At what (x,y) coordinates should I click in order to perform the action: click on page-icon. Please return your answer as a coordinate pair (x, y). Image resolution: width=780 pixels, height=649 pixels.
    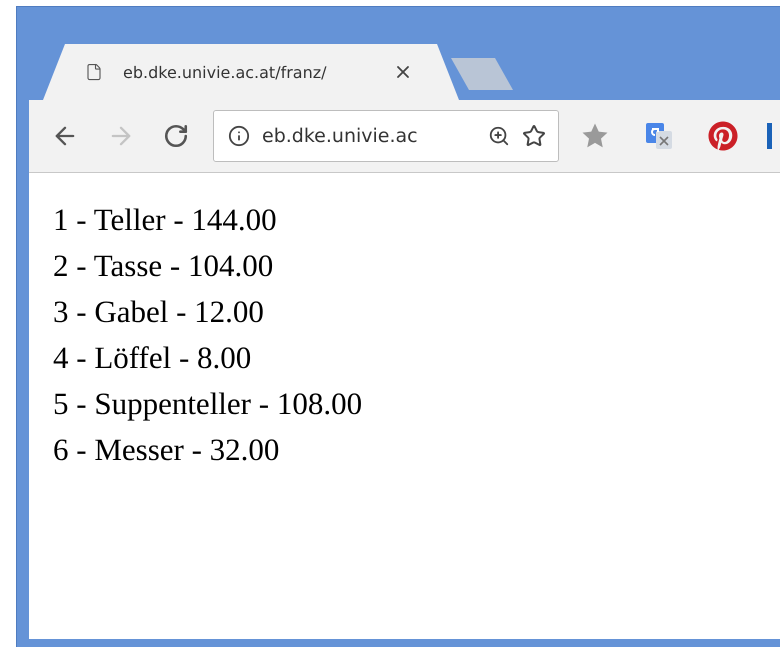
    Looking at the image, I should click on (94, 72).